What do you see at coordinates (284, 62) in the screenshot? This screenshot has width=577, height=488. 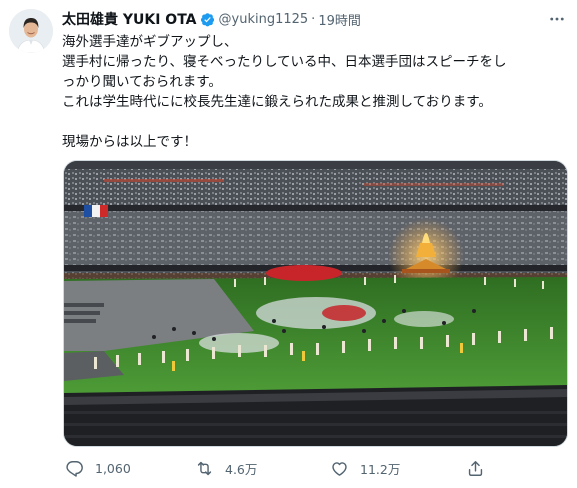 I see `tweet-text-line: 選手村に帰ったり、寝そべったりしている中、日本選手団はスピーチをし` at bounding box center [284, 62].